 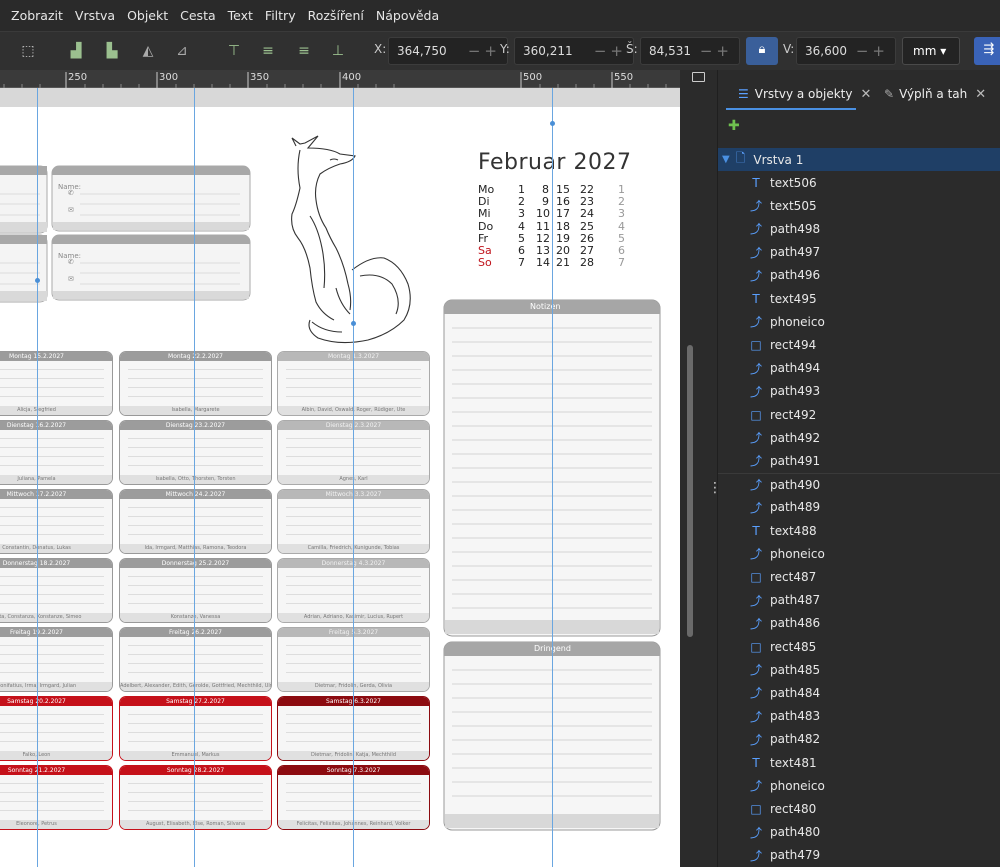 What do you see at coordinates (147, 15) in the screenshot?
I see `menu-objekt: Objekt` at bounding box center [147, 15].